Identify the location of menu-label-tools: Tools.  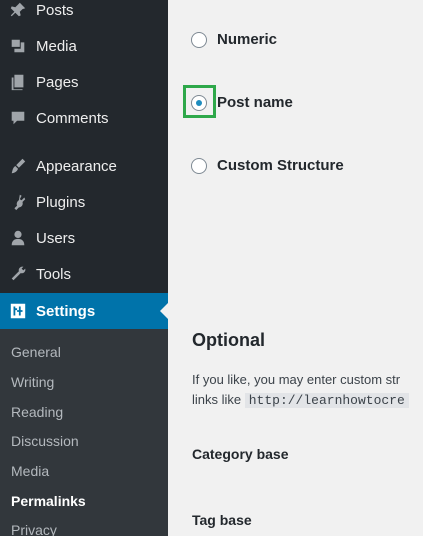
(54, 274).